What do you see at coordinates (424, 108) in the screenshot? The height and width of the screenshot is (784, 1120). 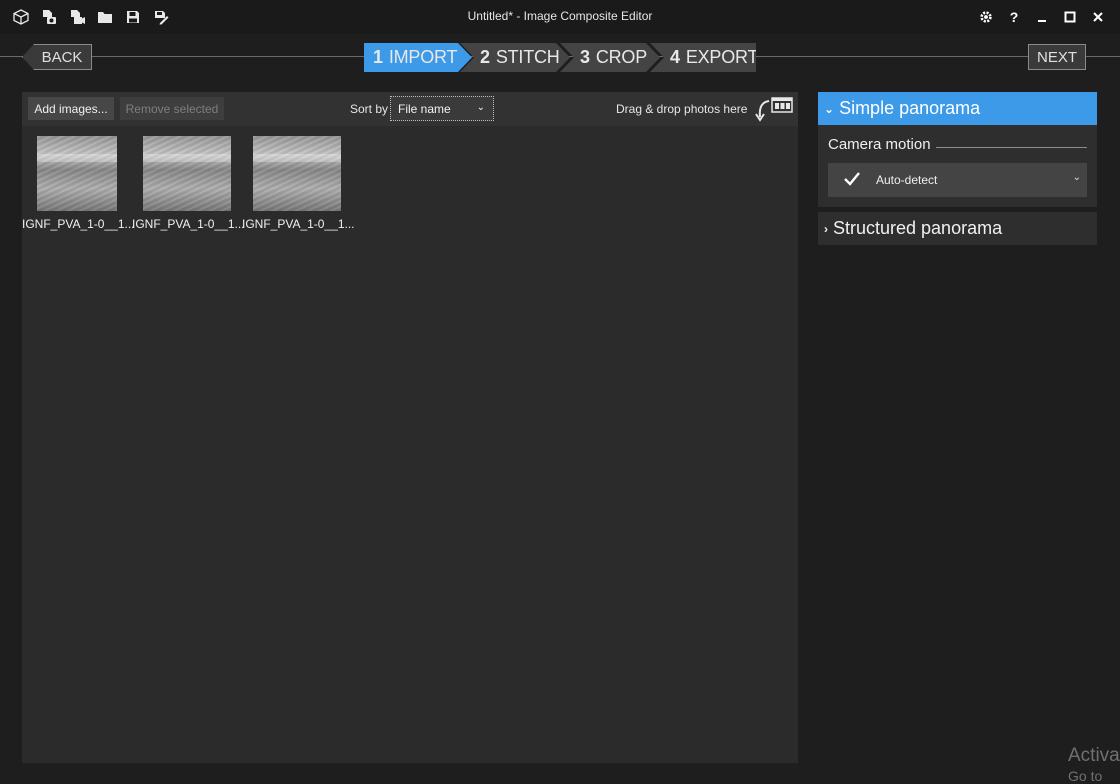 I see `sort-by-value: File name` at bounding box center [424, 108].